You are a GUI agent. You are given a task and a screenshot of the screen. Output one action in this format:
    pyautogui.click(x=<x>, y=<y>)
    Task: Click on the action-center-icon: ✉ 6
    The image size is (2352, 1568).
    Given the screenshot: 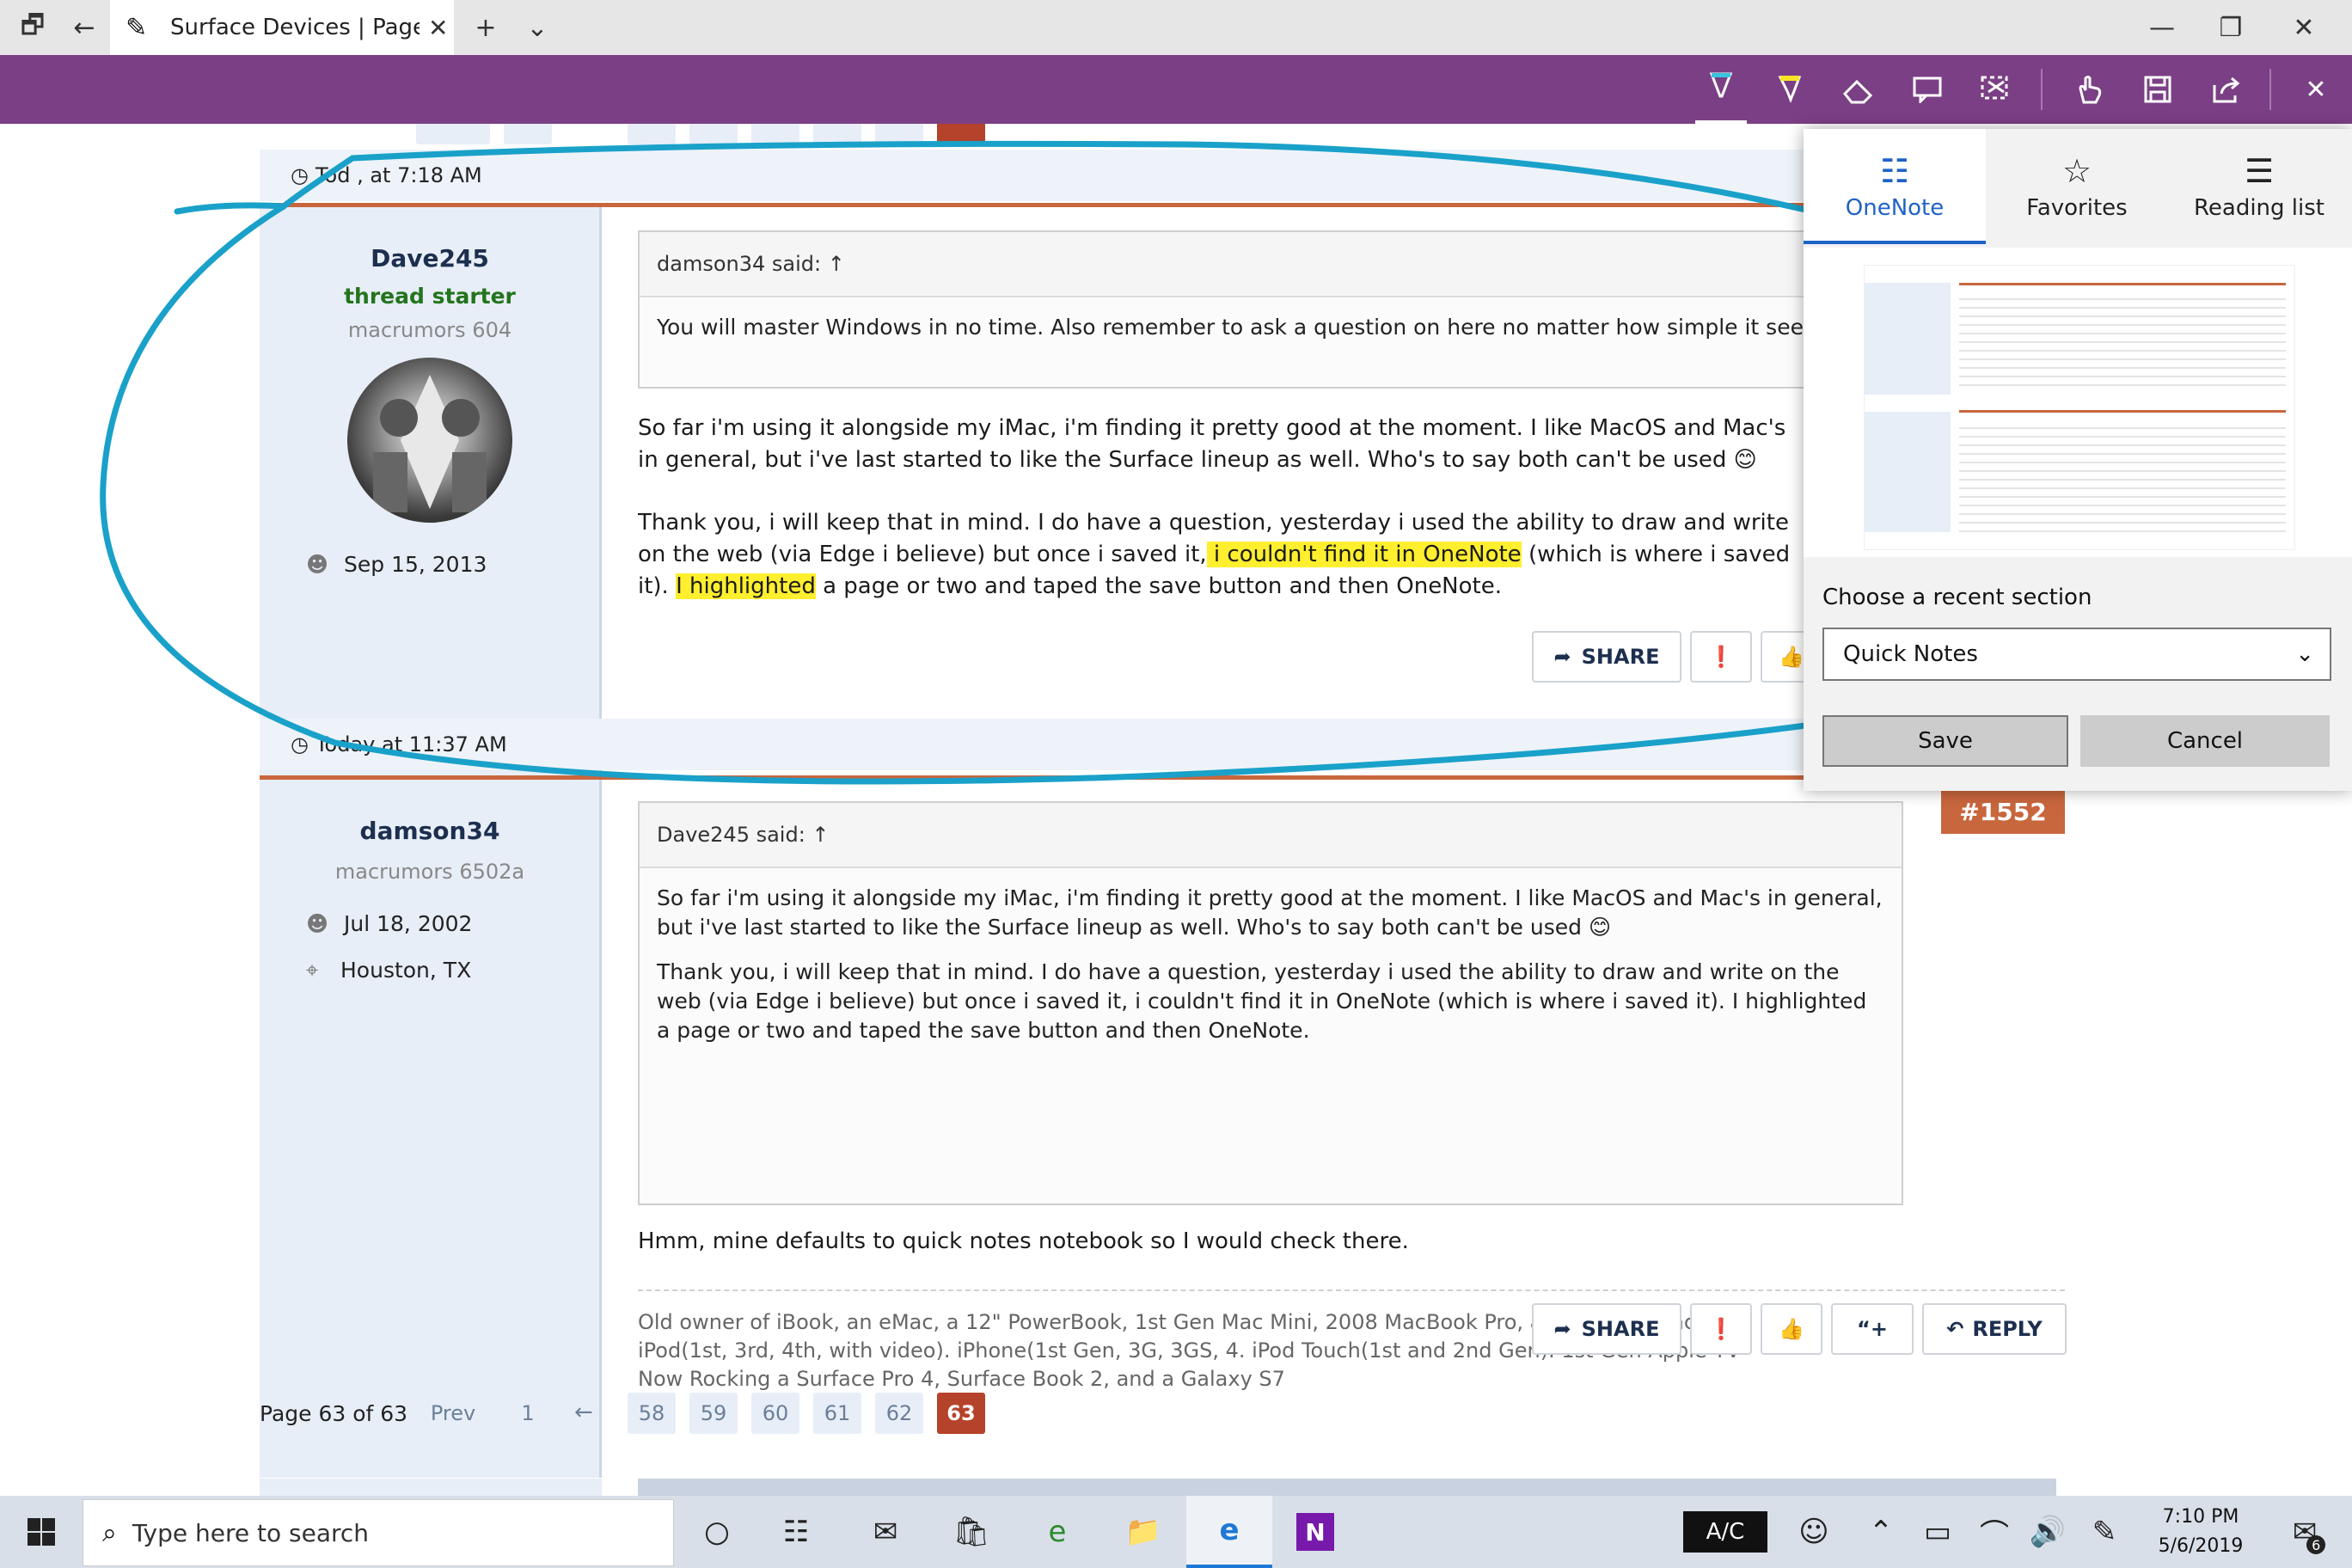 What is the action you would take?
    pyautogui.click(x=2305, y=1532)
    